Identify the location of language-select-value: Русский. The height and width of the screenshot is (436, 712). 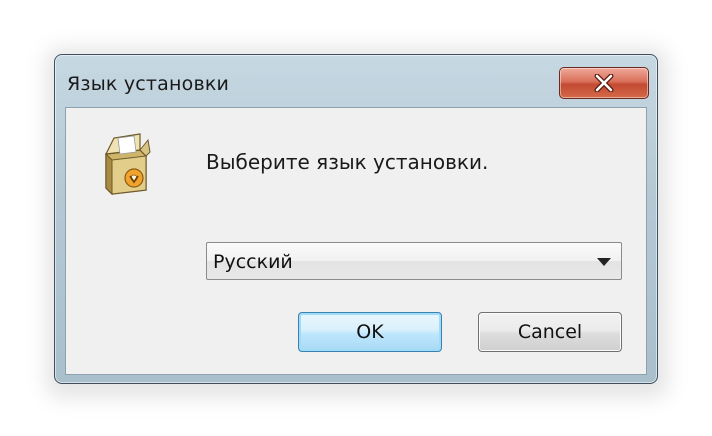
(253, 262).